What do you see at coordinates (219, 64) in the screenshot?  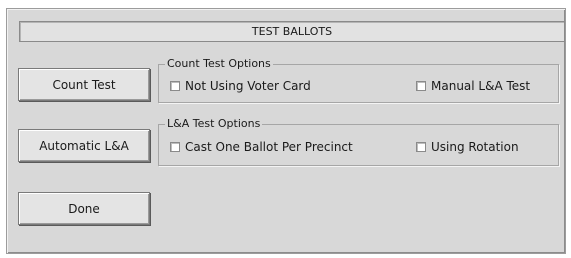 I see `count-test-options-legend: Count Test Options` at bounding box center [219, 64].